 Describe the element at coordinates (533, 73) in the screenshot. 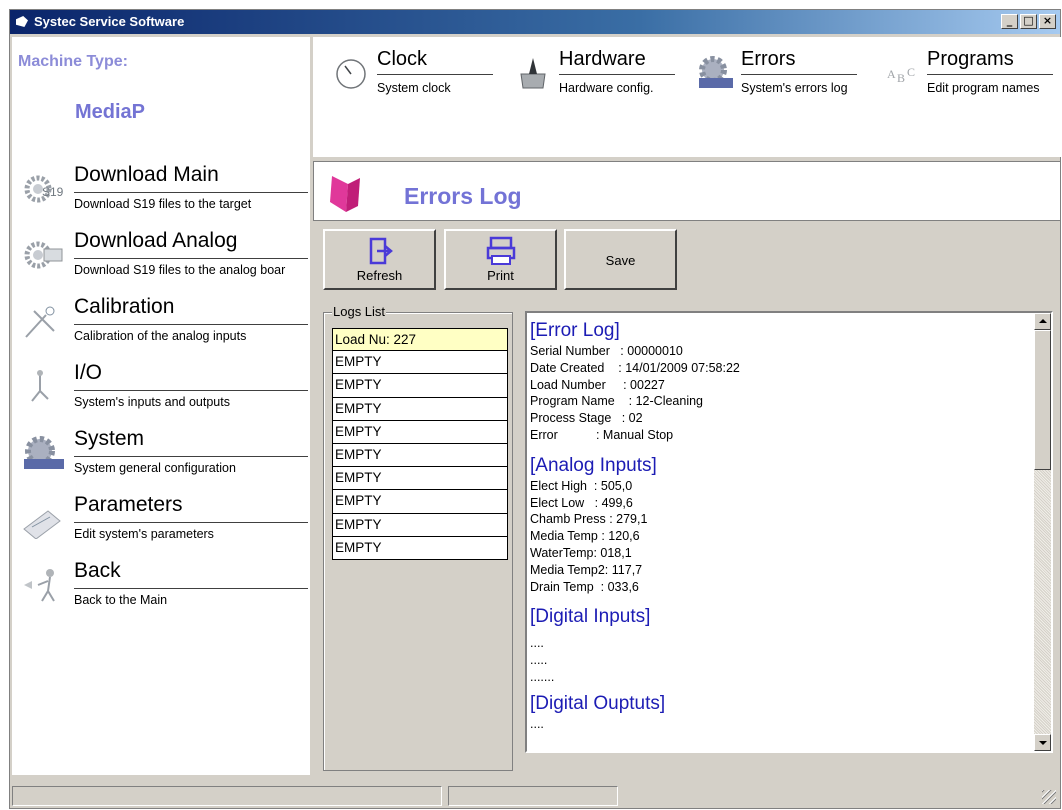

I see `hardware-icon` at that location.